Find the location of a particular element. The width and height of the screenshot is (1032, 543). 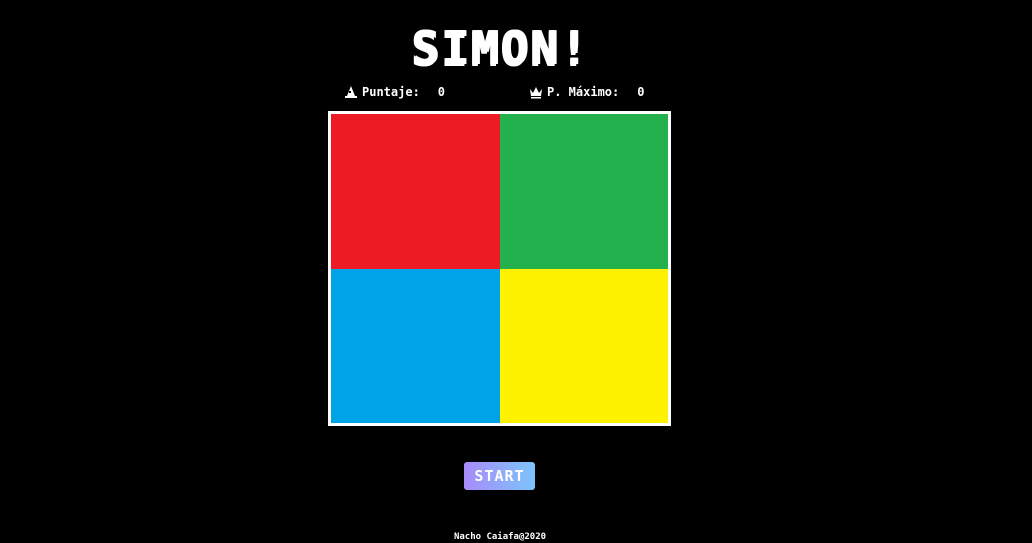

game-title: SIMON! is located at coordinates (500, 48).